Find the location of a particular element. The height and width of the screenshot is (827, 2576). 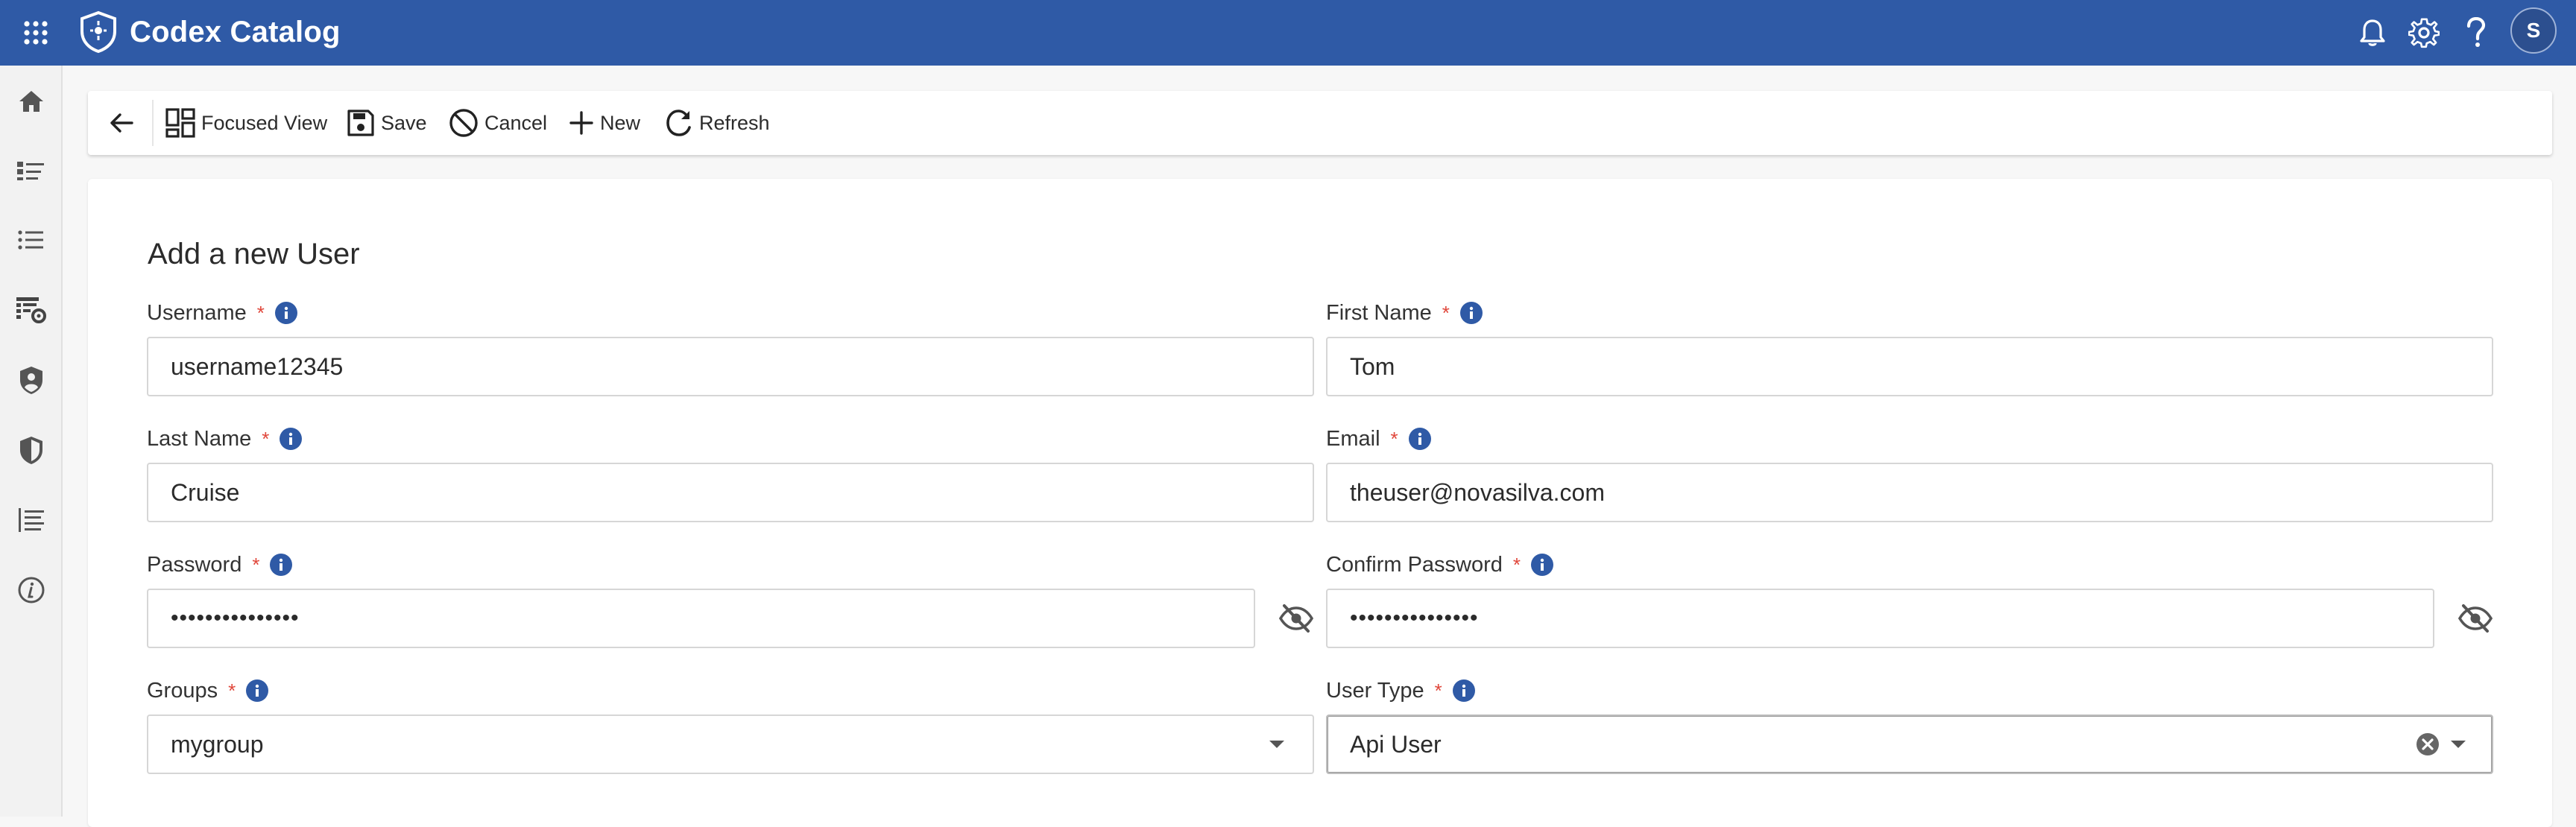

toolbar-divider is located at coordinates (153, 123).